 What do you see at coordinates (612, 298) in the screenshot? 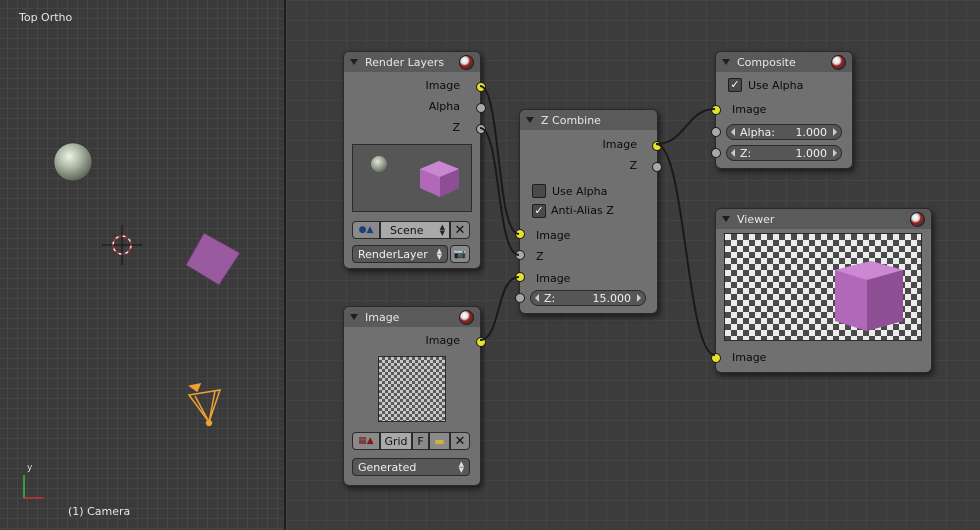
I see `z-field-value: 15.000` at bounding box center [612, 298].